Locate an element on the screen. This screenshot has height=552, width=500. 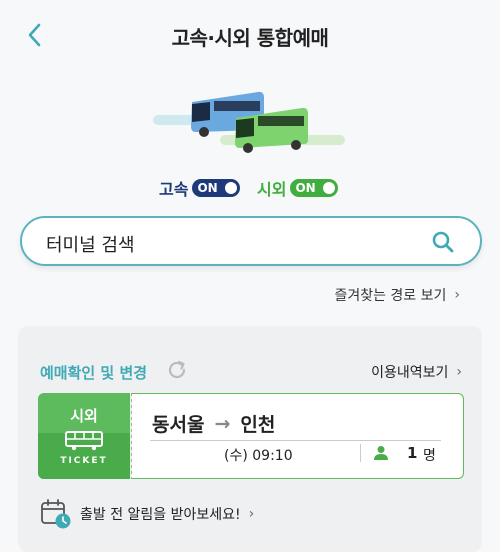
intercity-switch: ON is located at coordinates (314, 188).